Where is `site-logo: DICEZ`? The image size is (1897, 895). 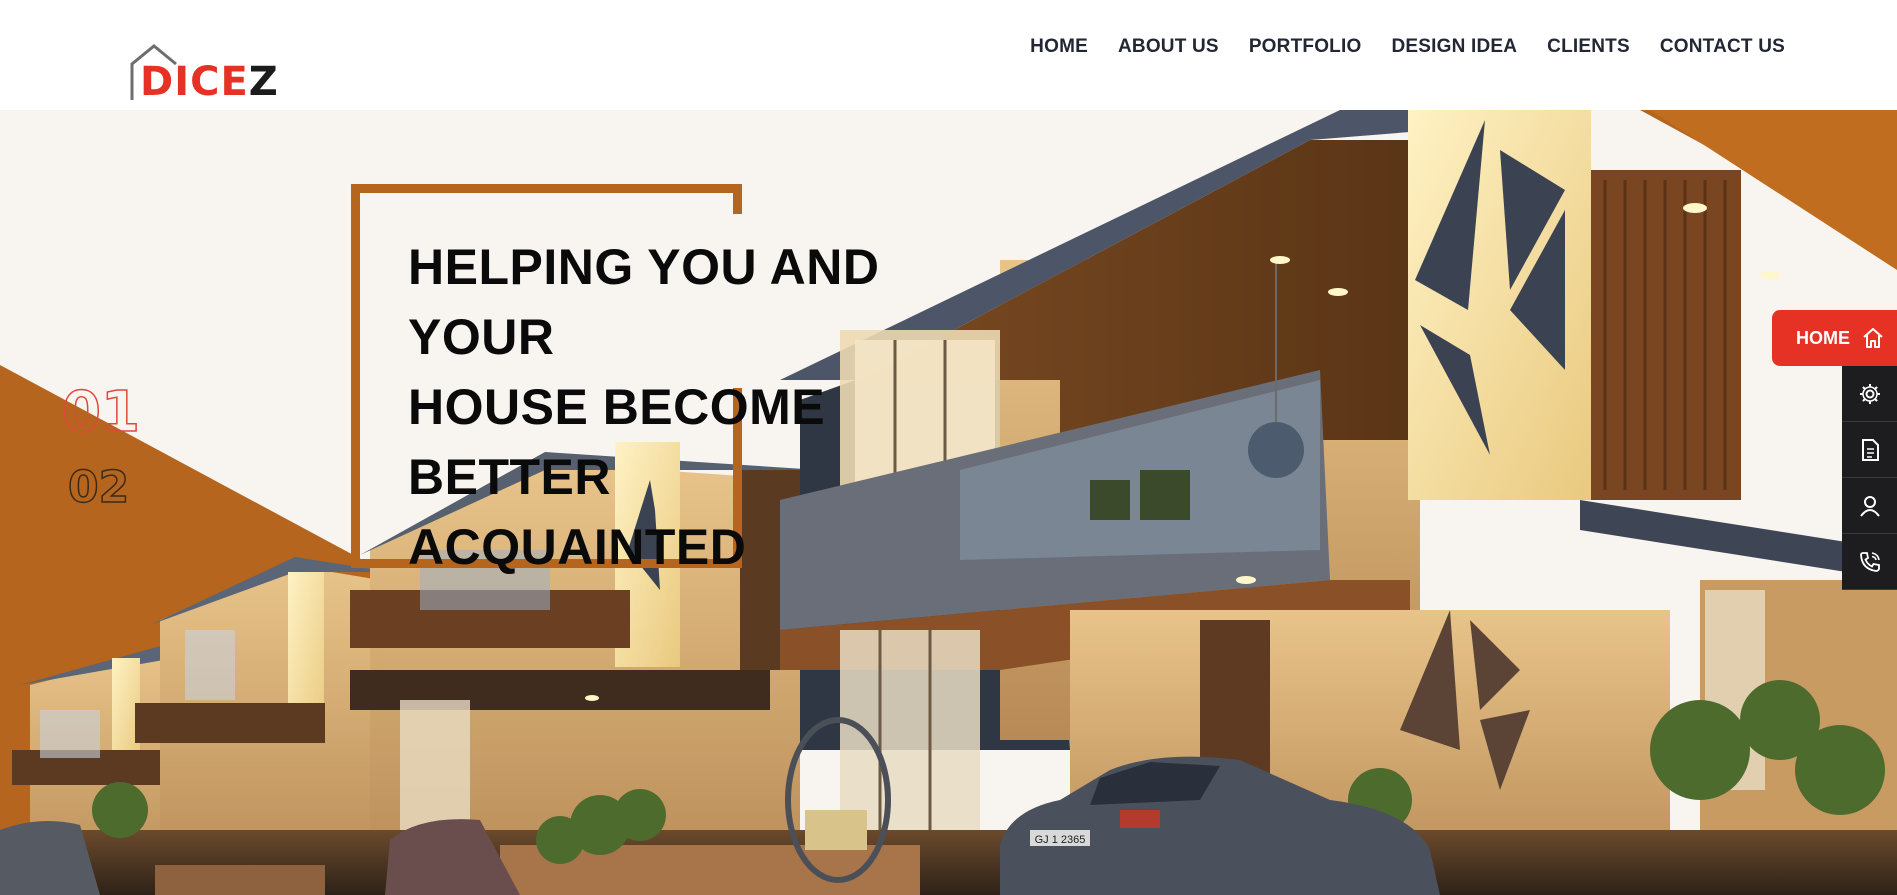 site-logo: DICEZ is located at coordinates (203, 73).